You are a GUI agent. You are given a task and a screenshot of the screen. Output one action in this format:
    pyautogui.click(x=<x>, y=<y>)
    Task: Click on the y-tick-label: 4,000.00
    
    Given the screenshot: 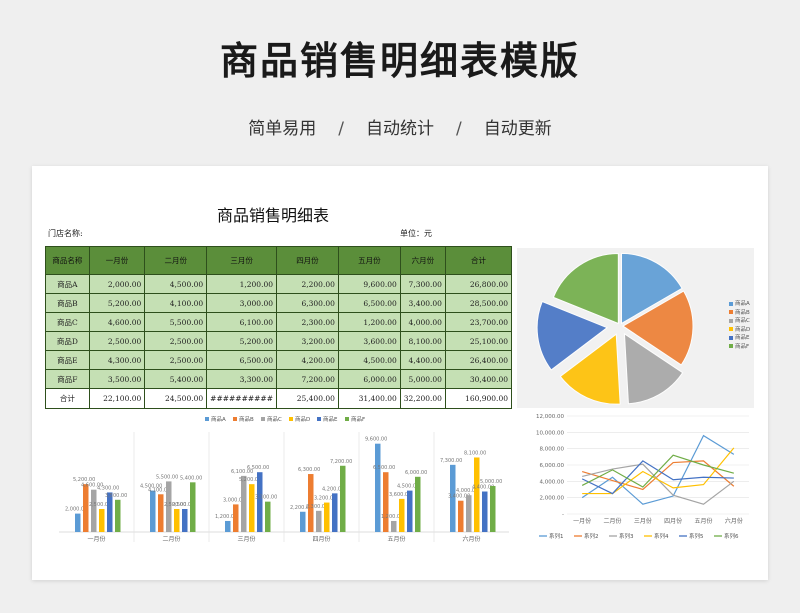 What is the action you would take?
    pyautogui.click(x=552, y=482)
    